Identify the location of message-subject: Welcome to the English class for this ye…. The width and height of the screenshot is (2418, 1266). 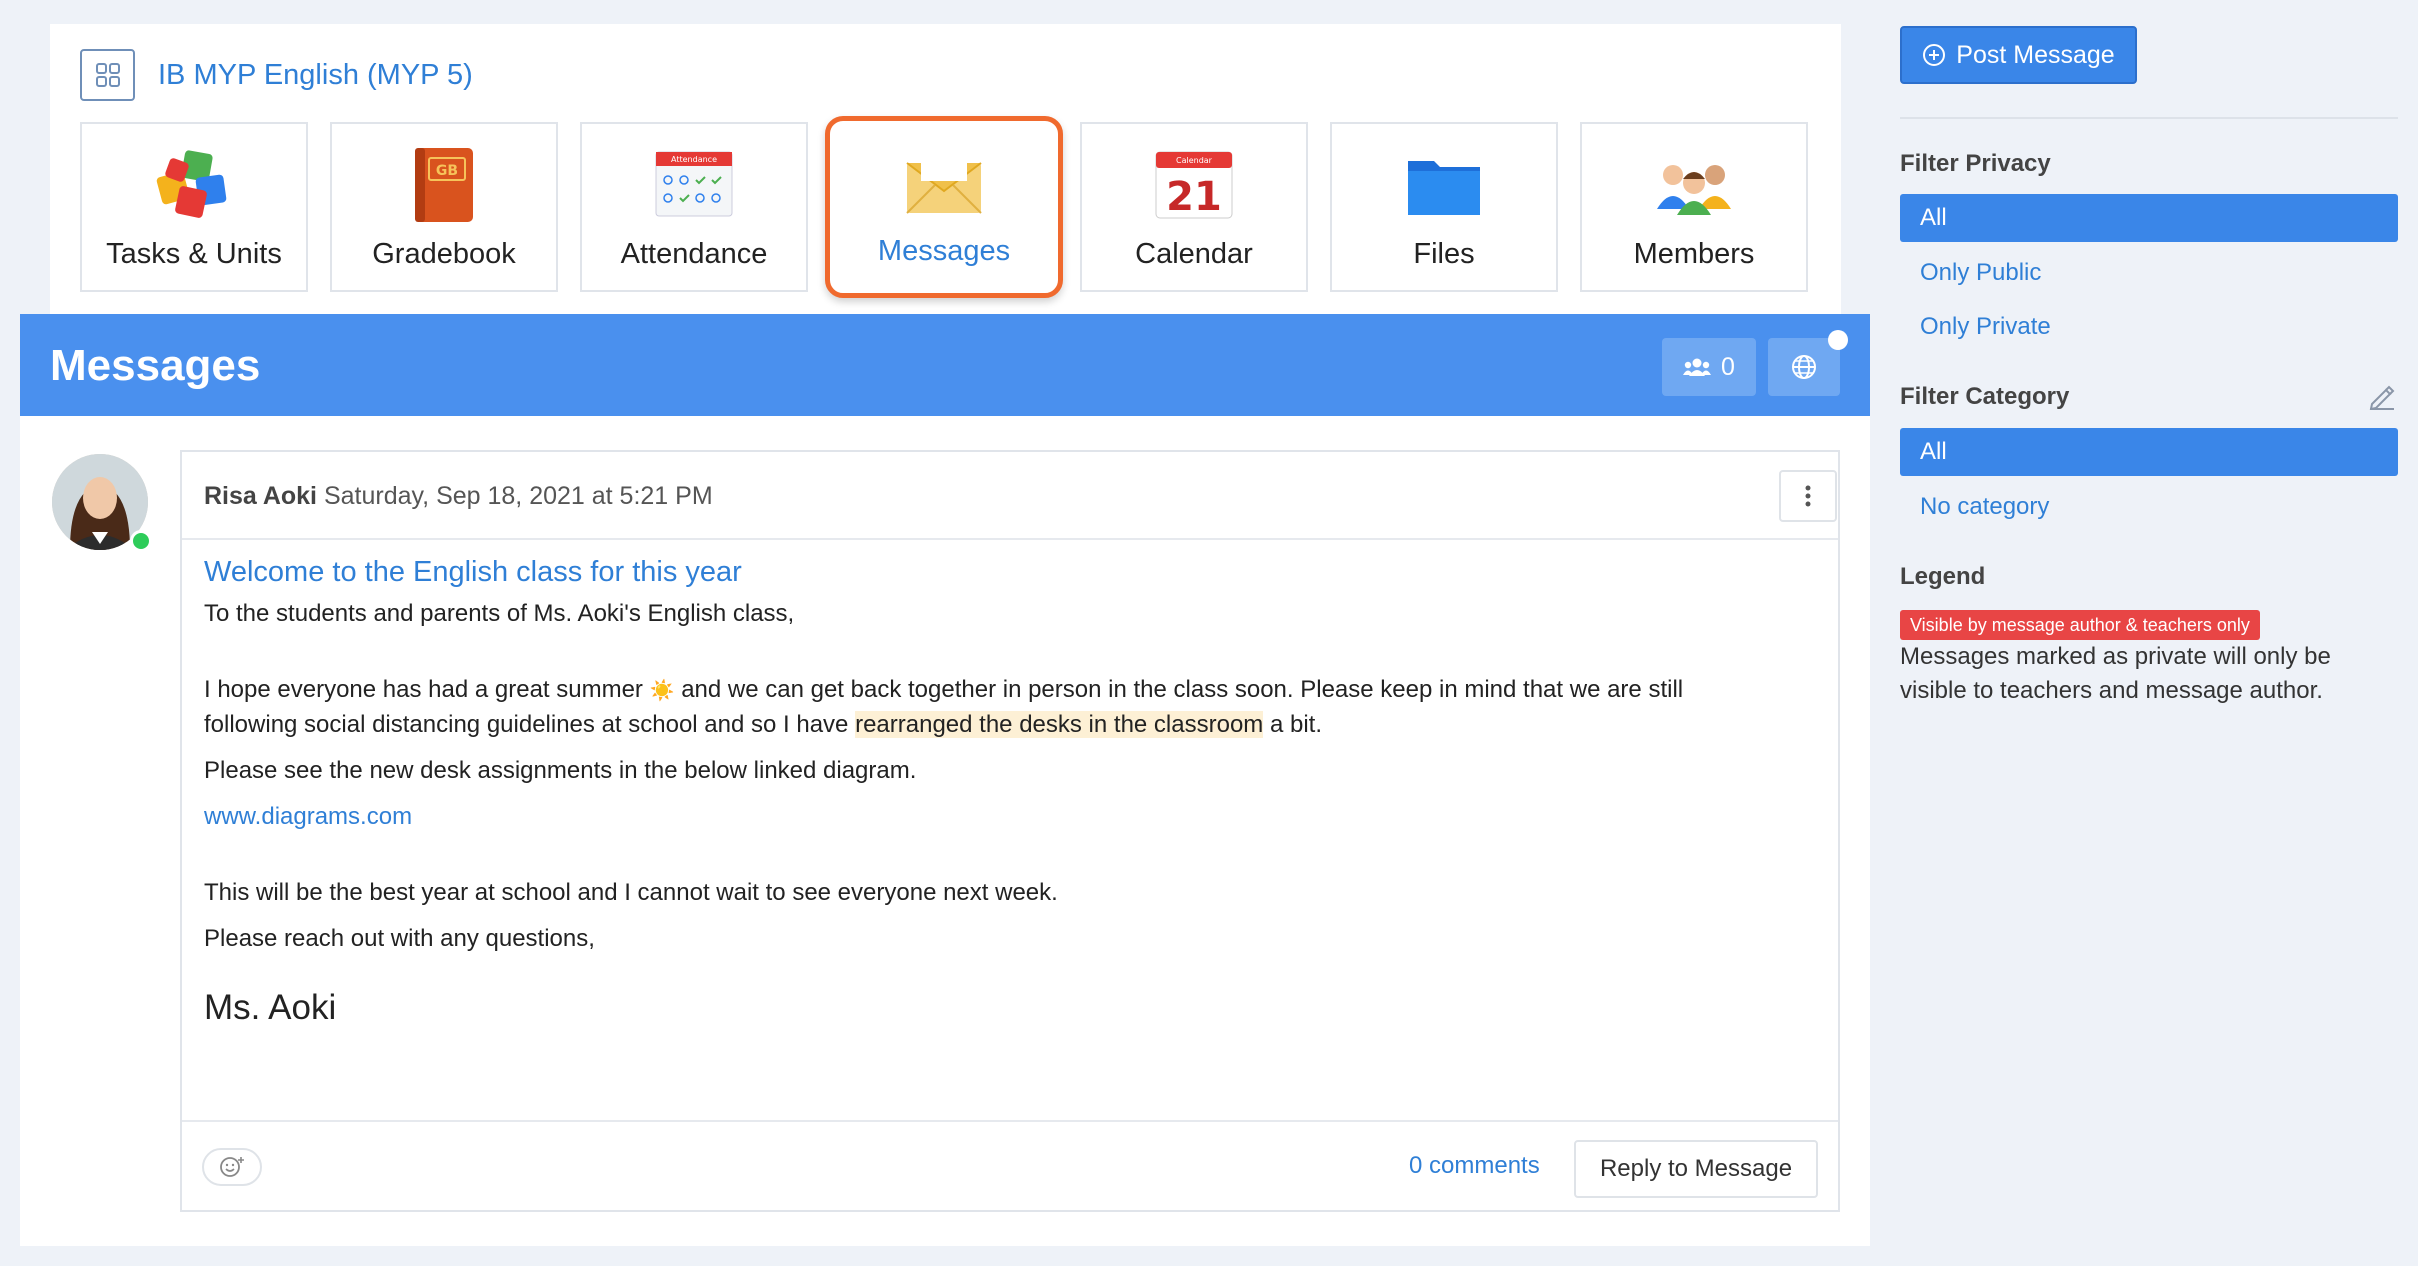
(1010, 572).